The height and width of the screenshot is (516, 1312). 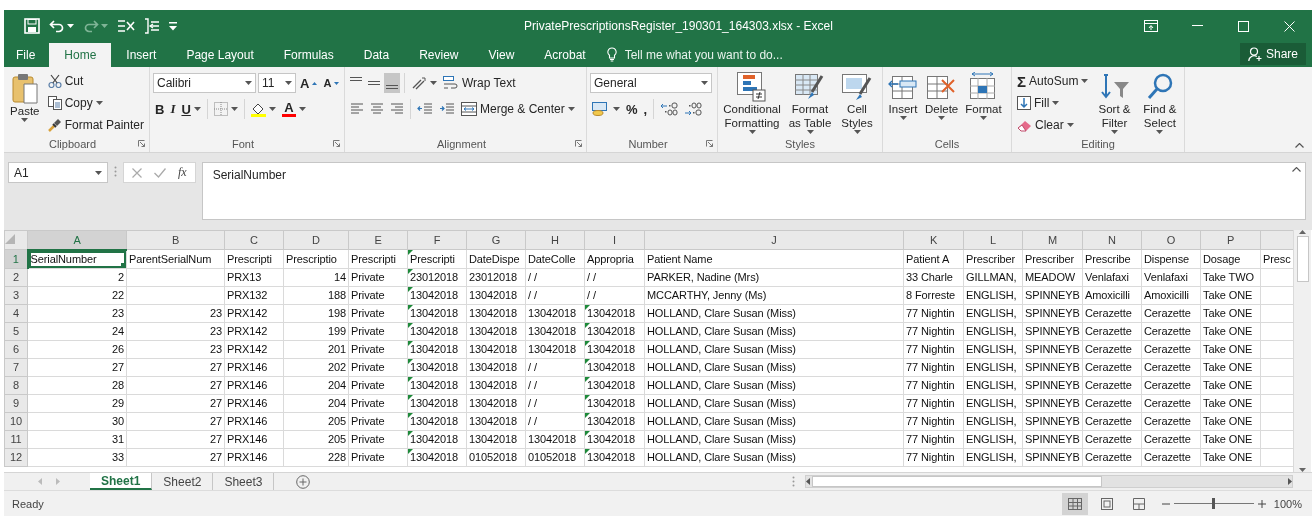 What do you see at coordinates (1114, 103) in the screenshot?
I see `sort-filter-button: Sort & Filter` at bounding box center [1114, 103].